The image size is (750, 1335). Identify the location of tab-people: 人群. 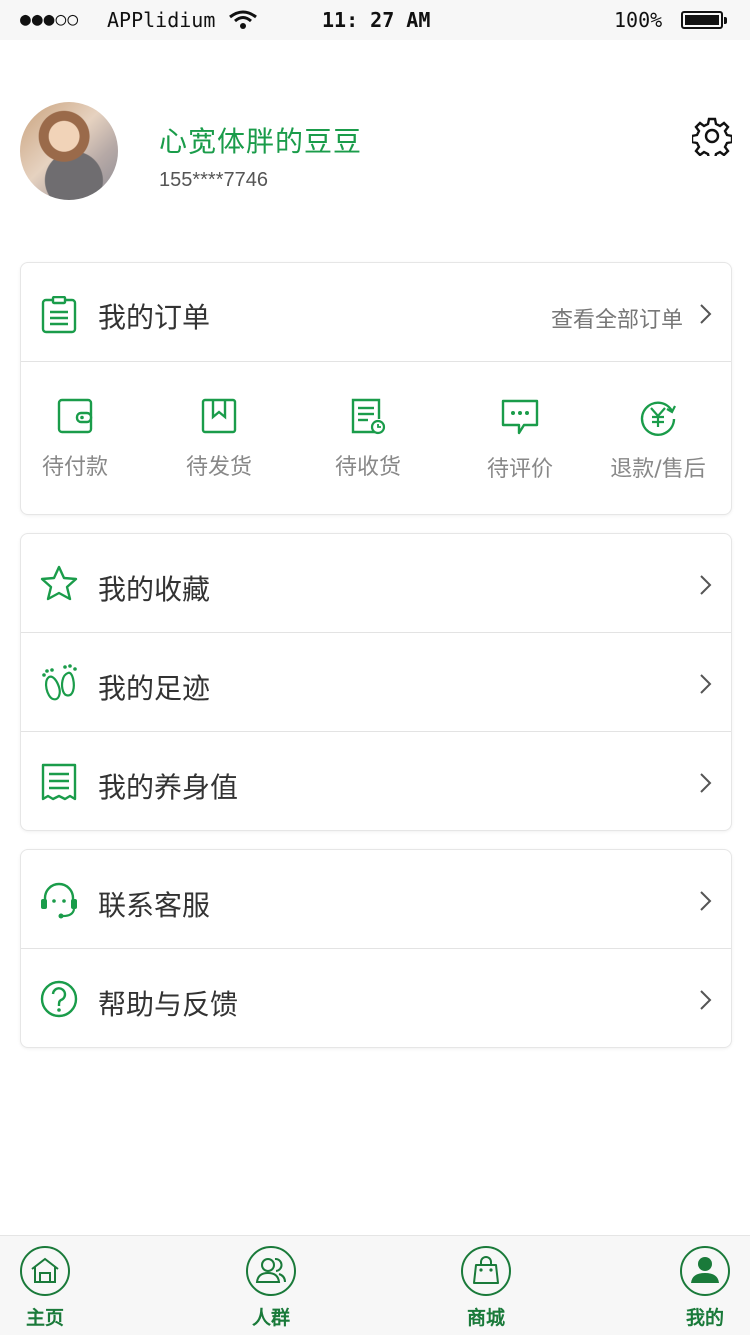
(271, 1287).